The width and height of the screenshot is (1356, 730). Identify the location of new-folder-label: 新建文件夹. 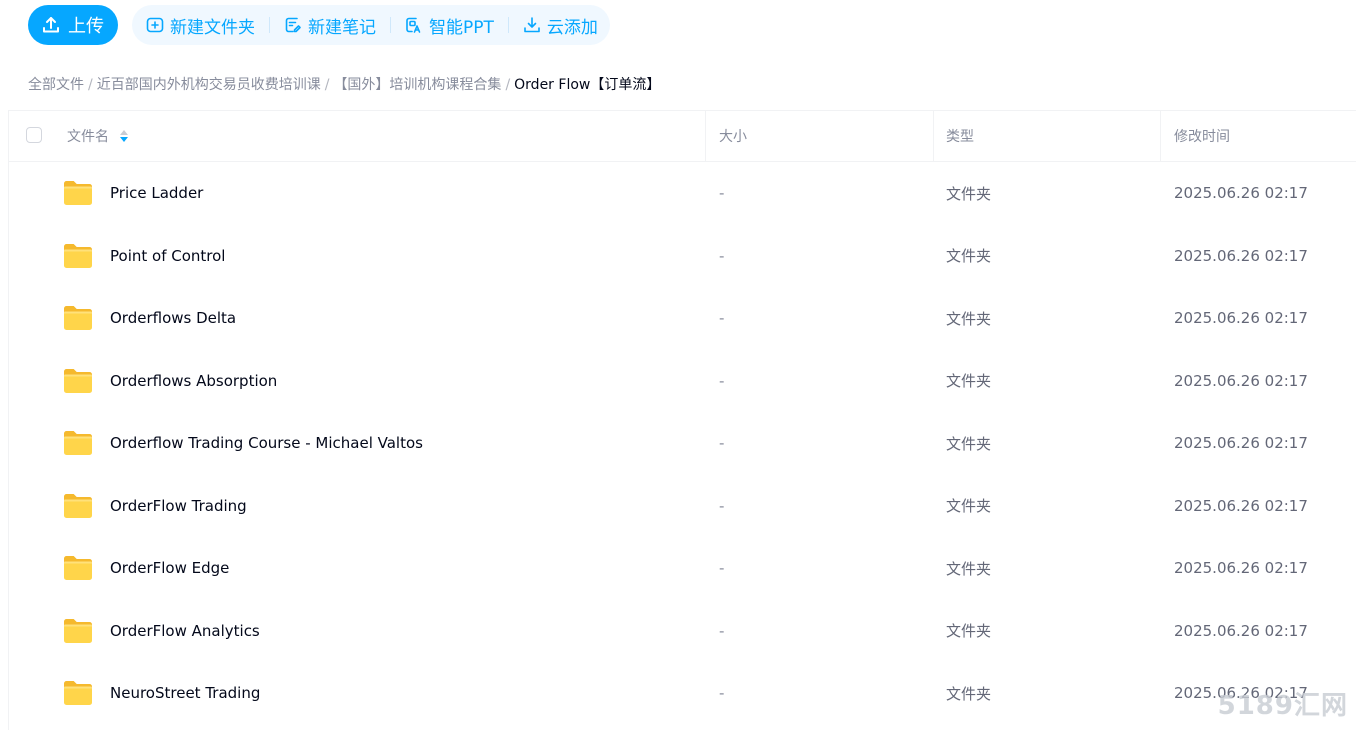
(212, 27).